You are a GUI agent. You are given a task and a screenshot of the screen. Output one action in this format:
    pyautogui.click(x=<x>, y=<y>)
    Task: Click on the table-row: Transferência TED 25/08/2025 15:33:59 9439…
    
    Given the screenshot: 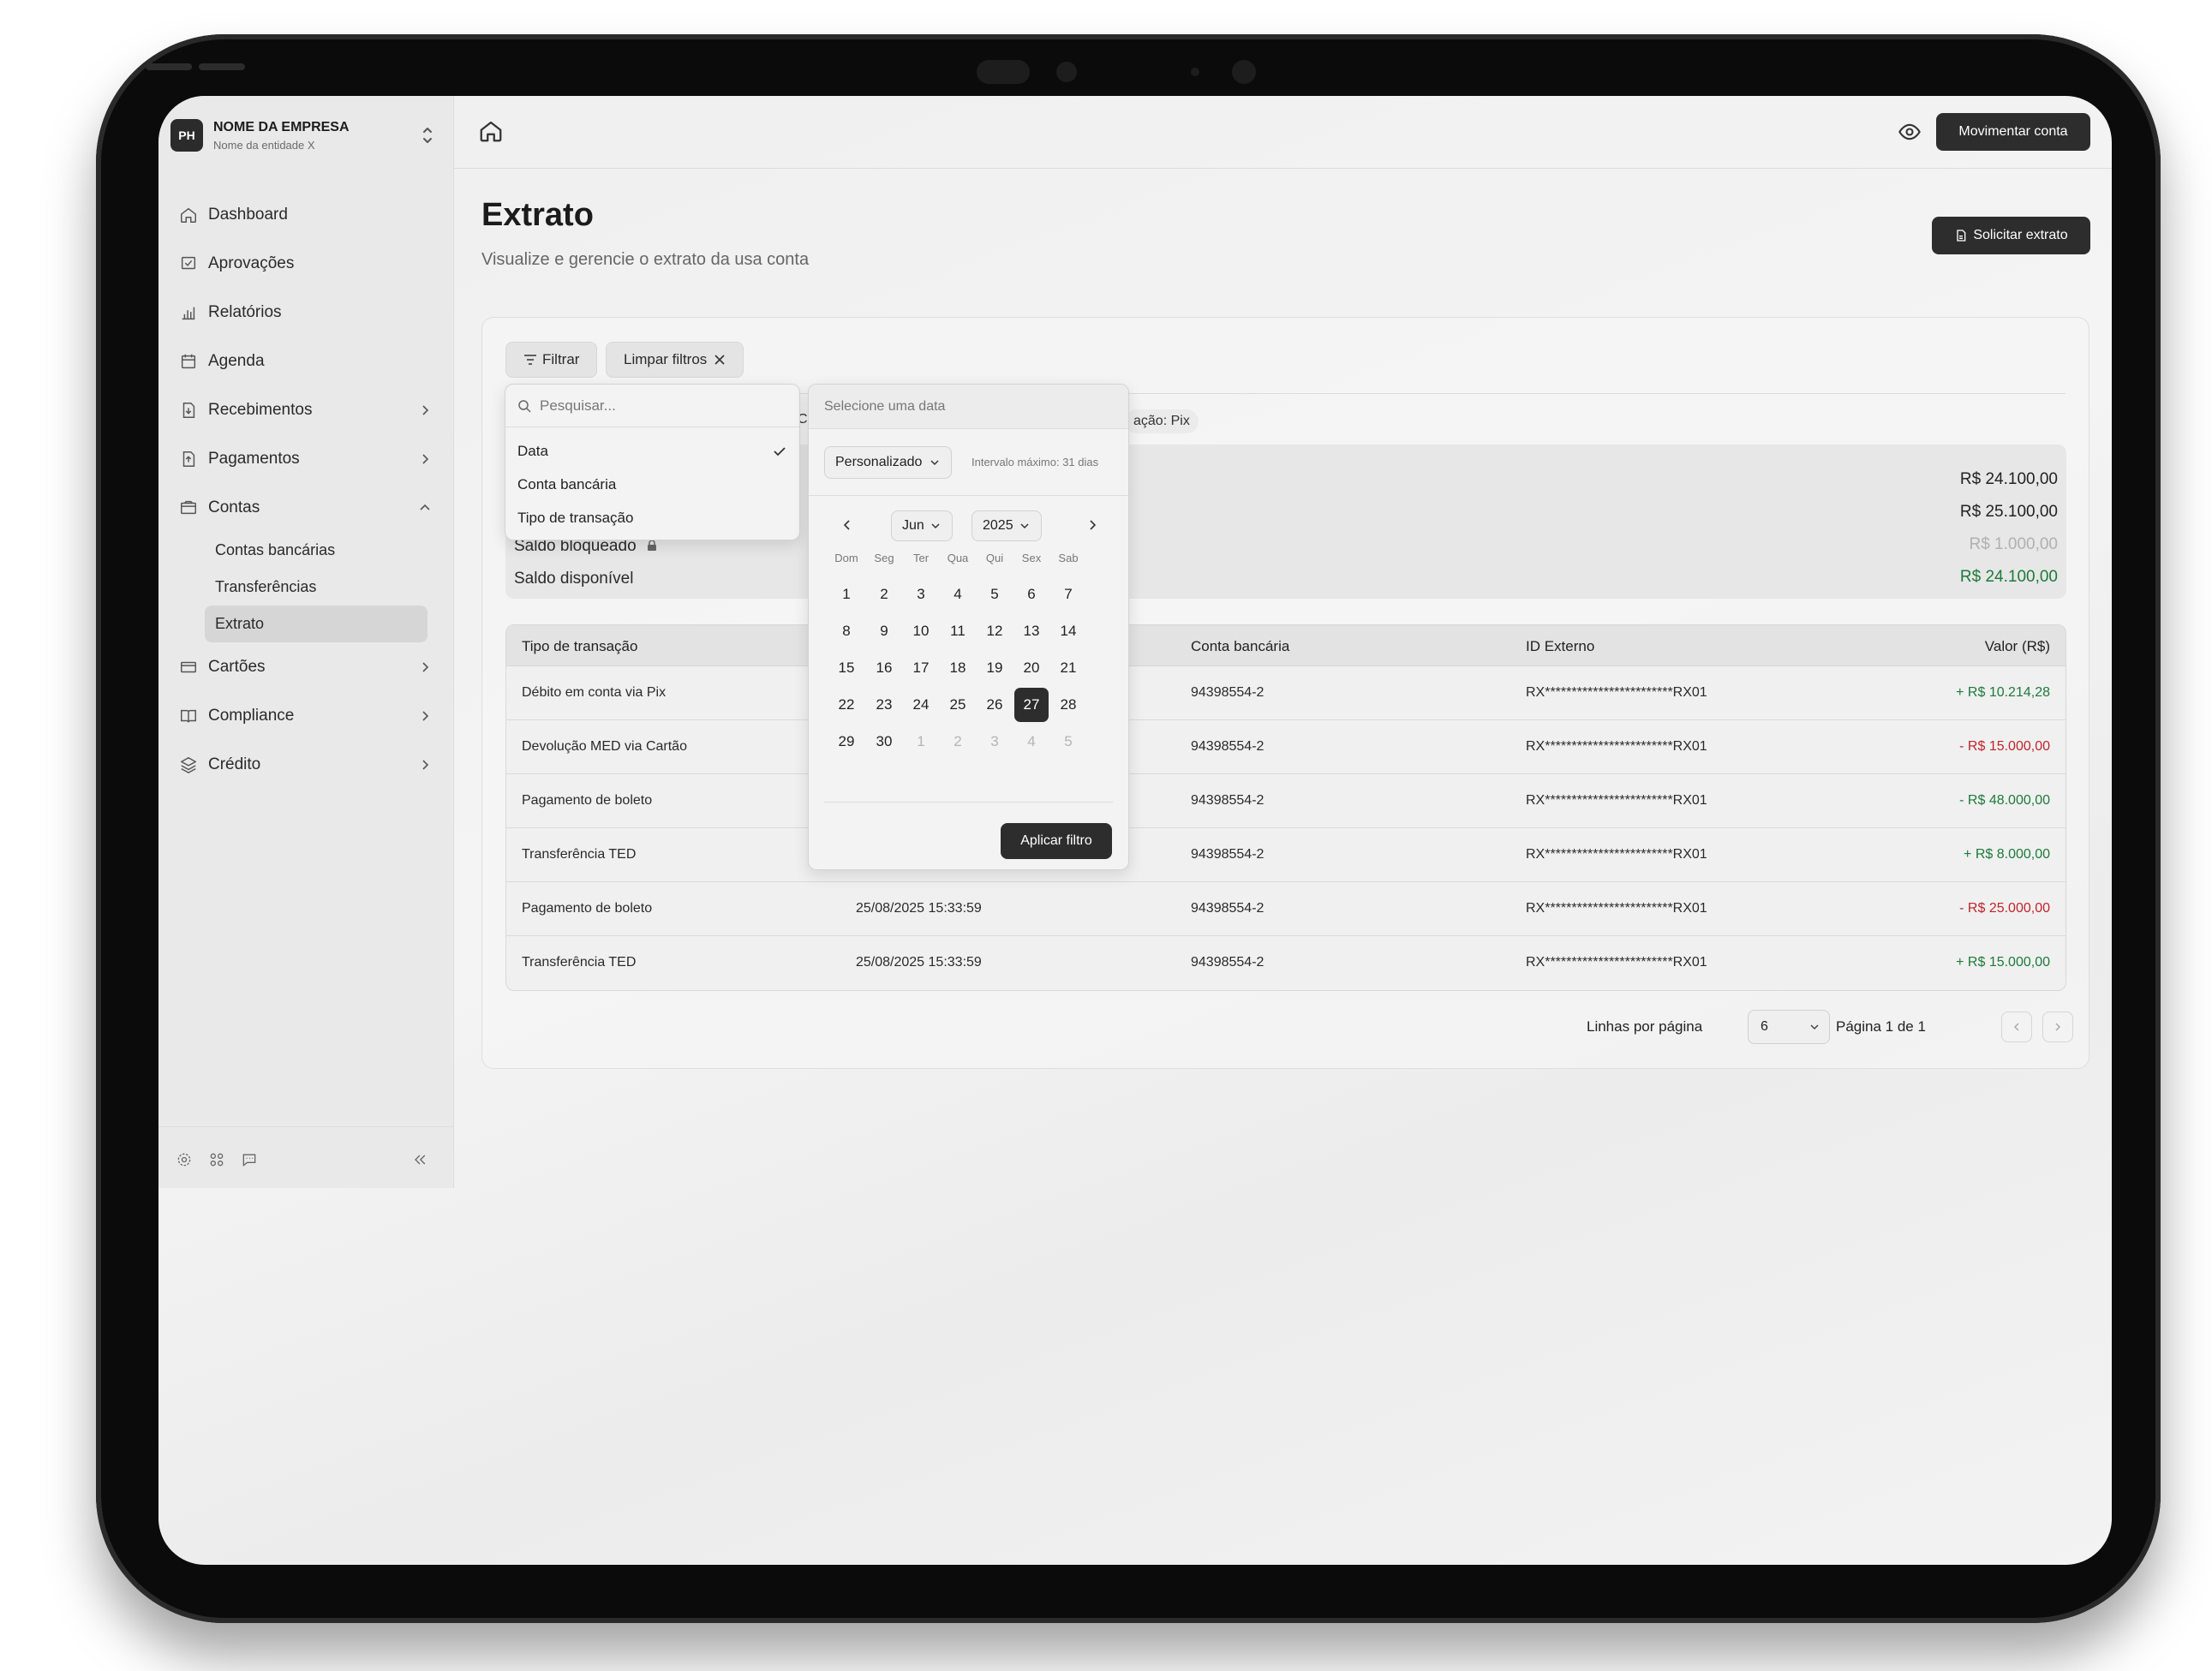 What is the action you would take?
    pyautogui.click(x=1286, y=963)
    